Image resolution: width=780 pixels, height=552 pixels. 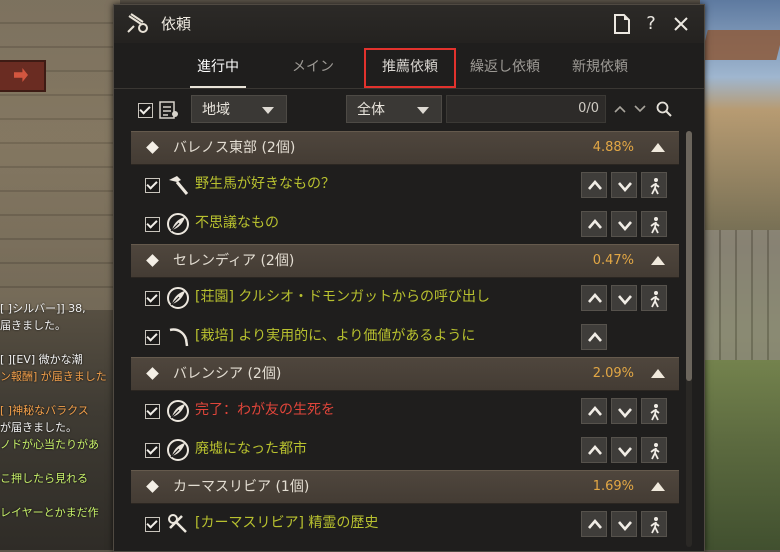 What do you see at coordinates (60, 155) in the screenshot?
I see `stone-wall` at bounding box center [60, 155].